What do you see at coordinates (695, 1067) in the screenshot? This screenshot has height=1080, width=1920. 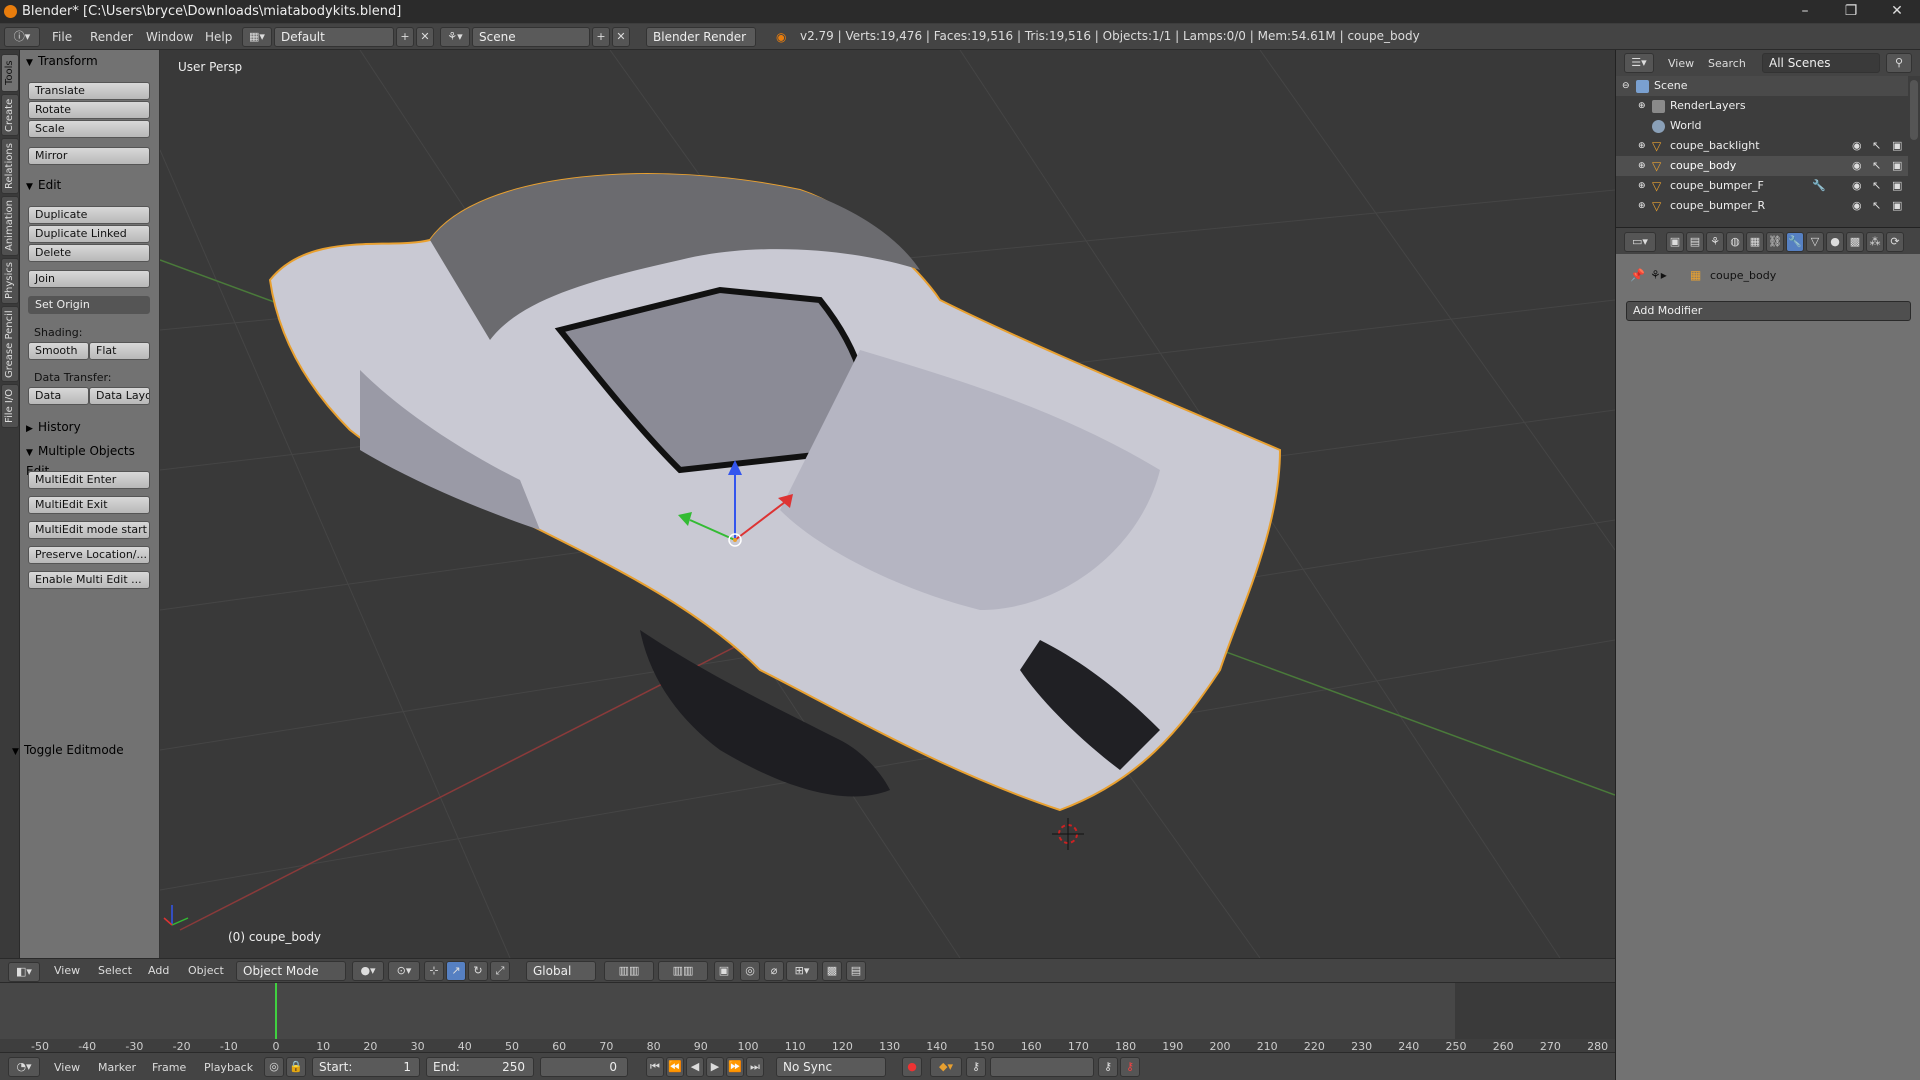 I see `play-reverse-icon: ◀` at bounding box center [695, 1067].